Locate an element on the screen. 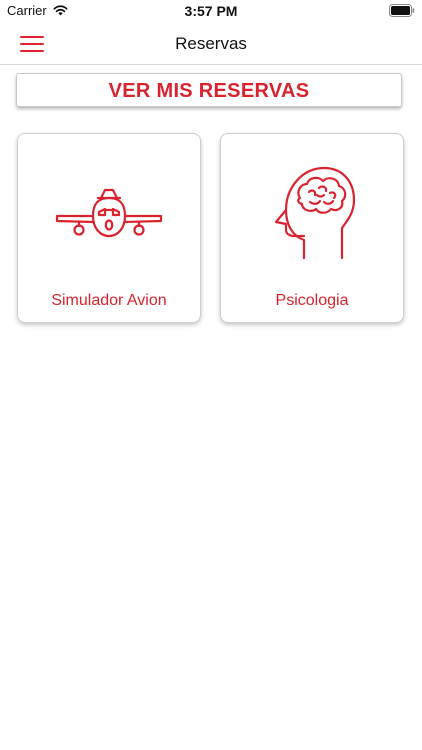 The image size is (422, 750). service-label: Simulador Avion is located at coordinates (109, 300).